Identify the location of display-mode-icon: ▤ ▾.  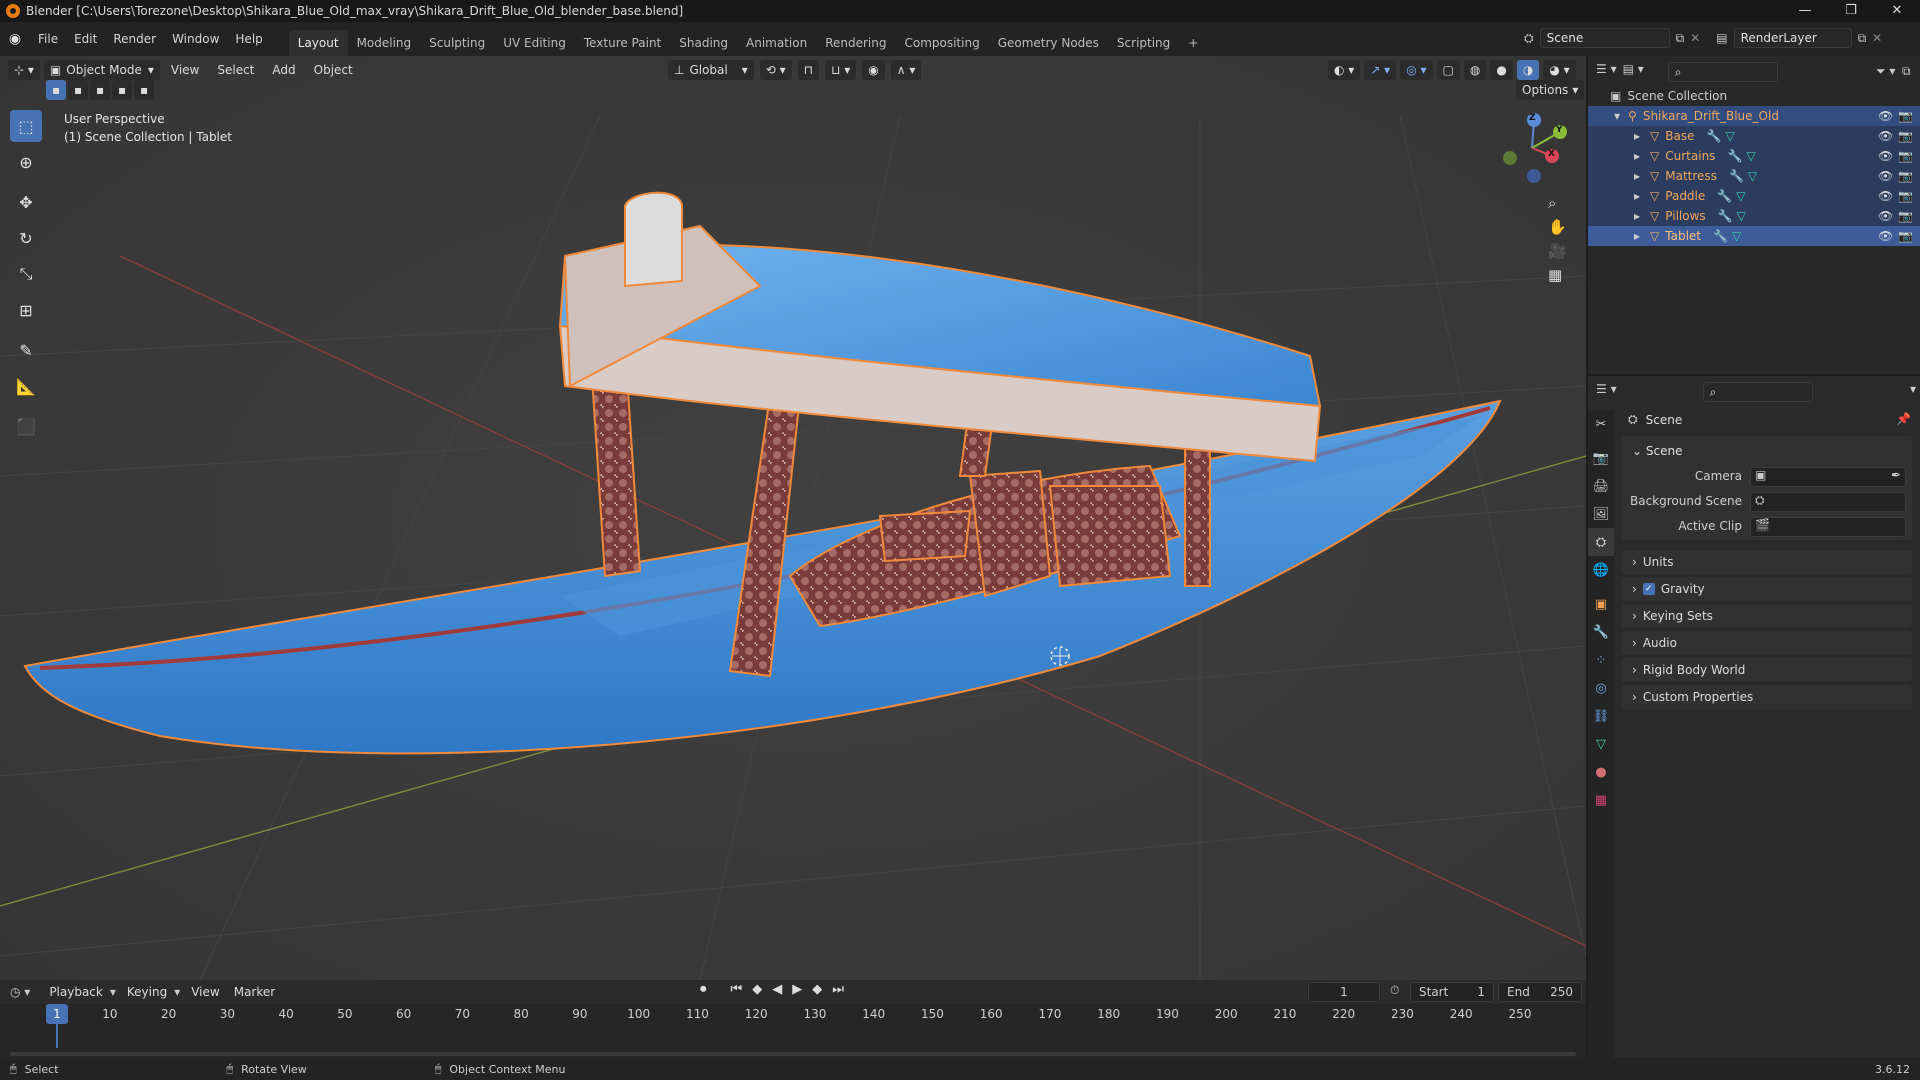
(1633, 72).